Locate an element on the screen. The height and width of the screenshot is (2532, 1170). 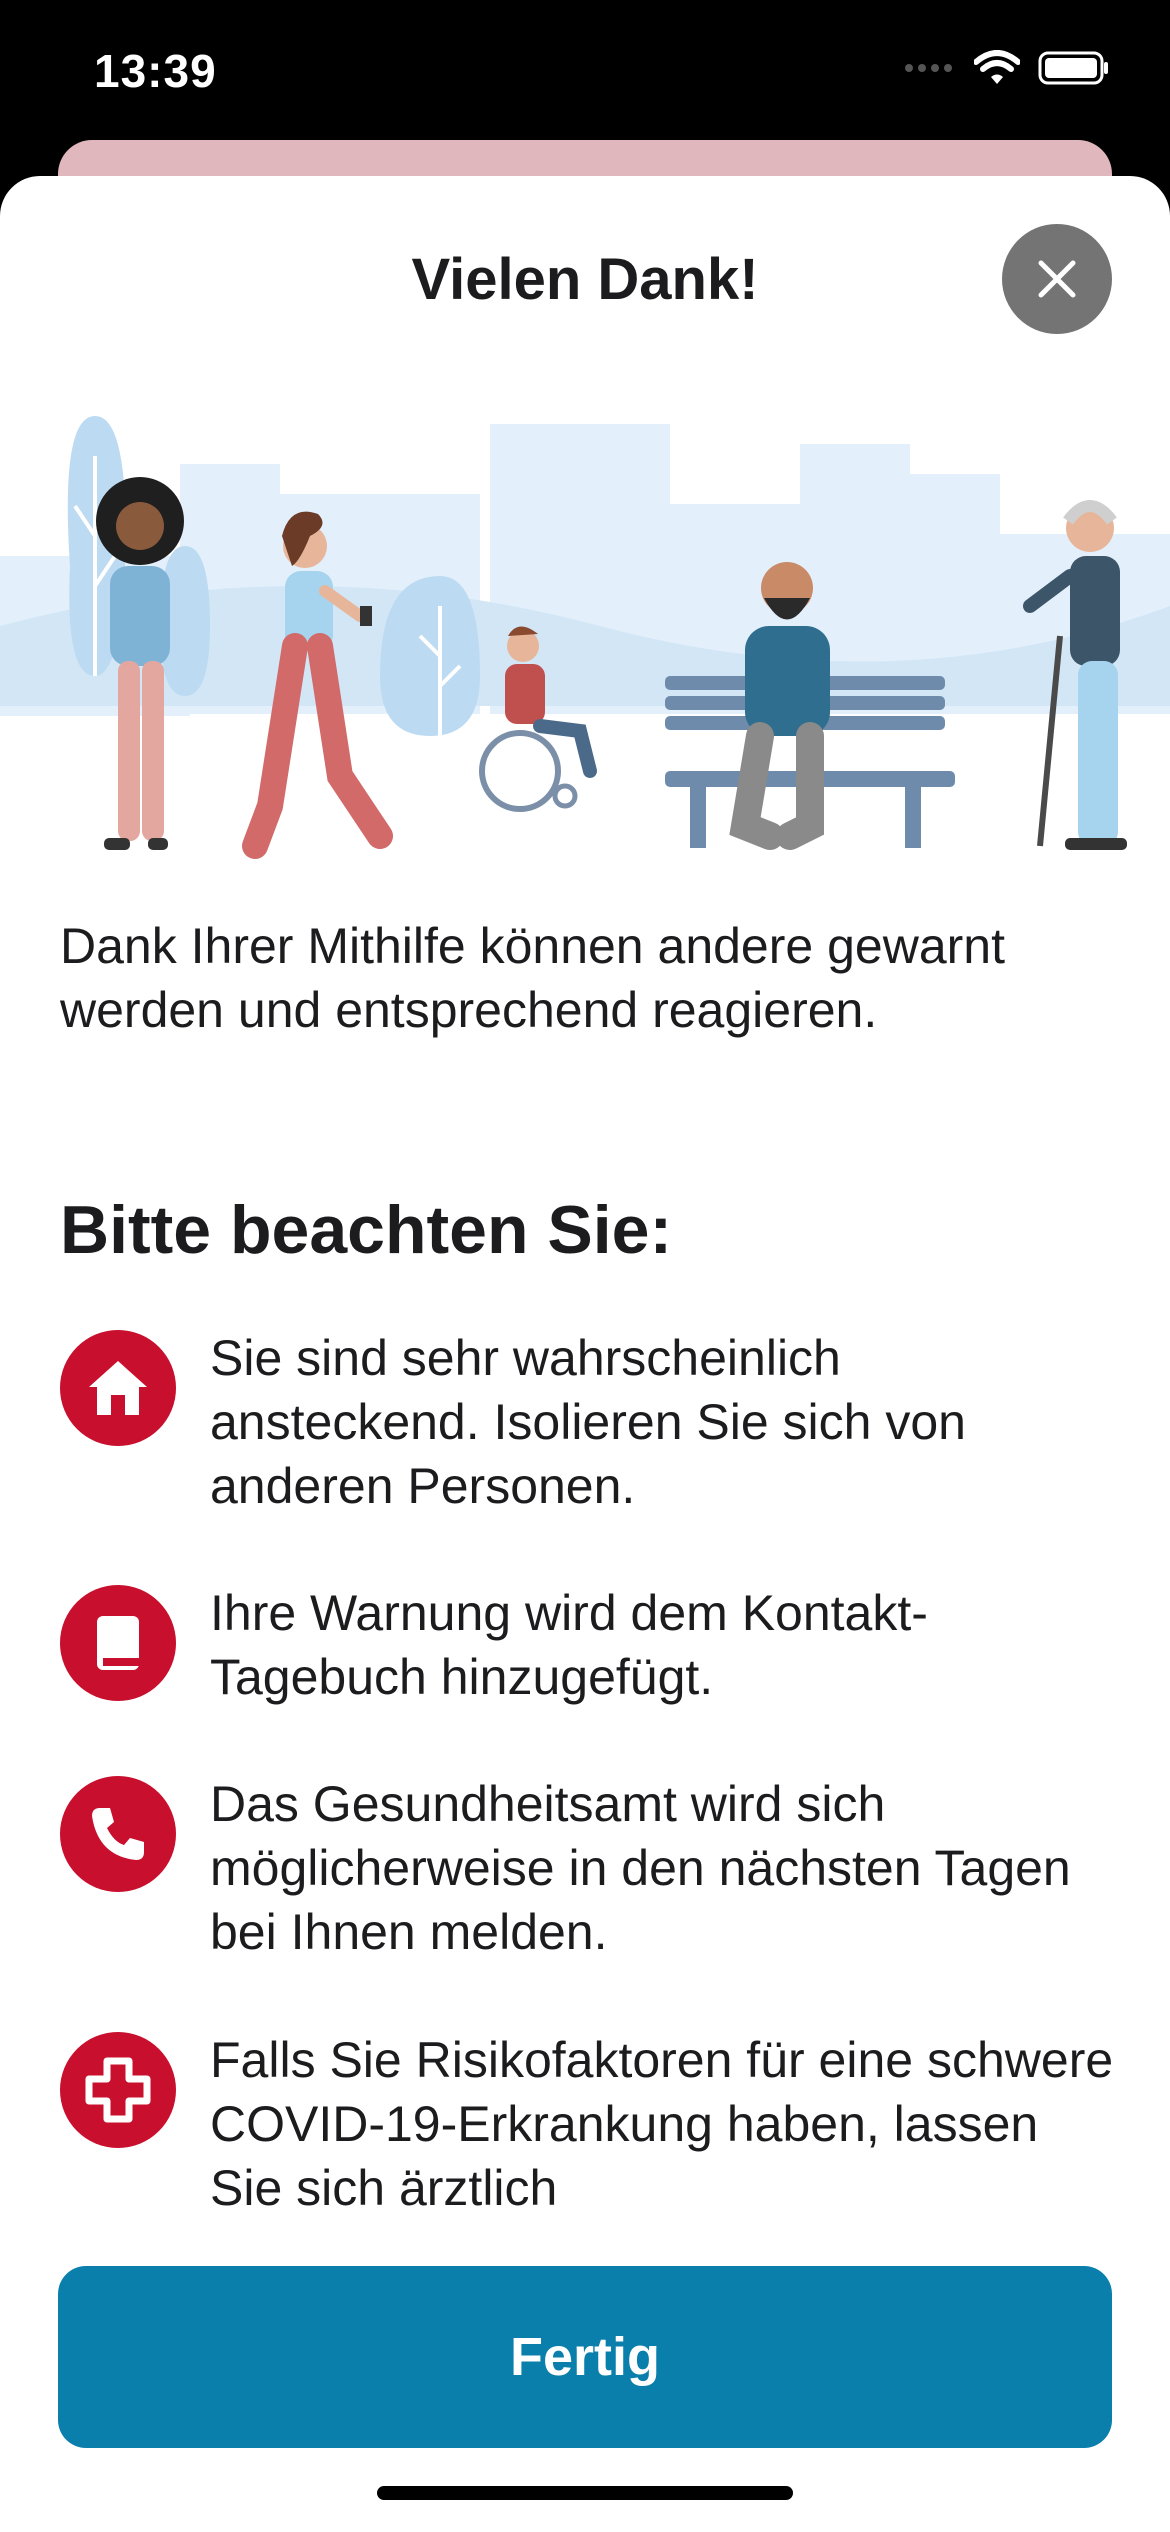
notice-heading: Bitte beachten Sie: is located at coordinates (366, 1230).